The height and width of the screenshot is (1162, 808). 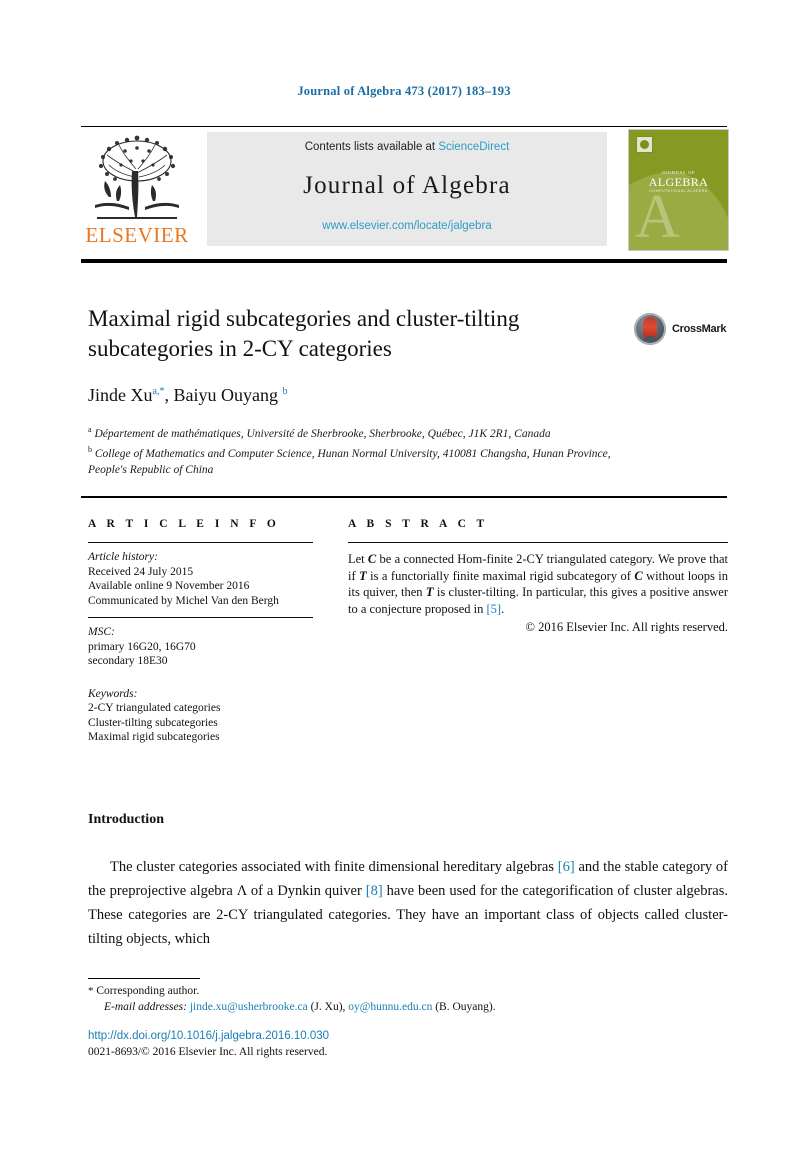 I want to click on masthead-top-rule, so click(x=404, y=126).